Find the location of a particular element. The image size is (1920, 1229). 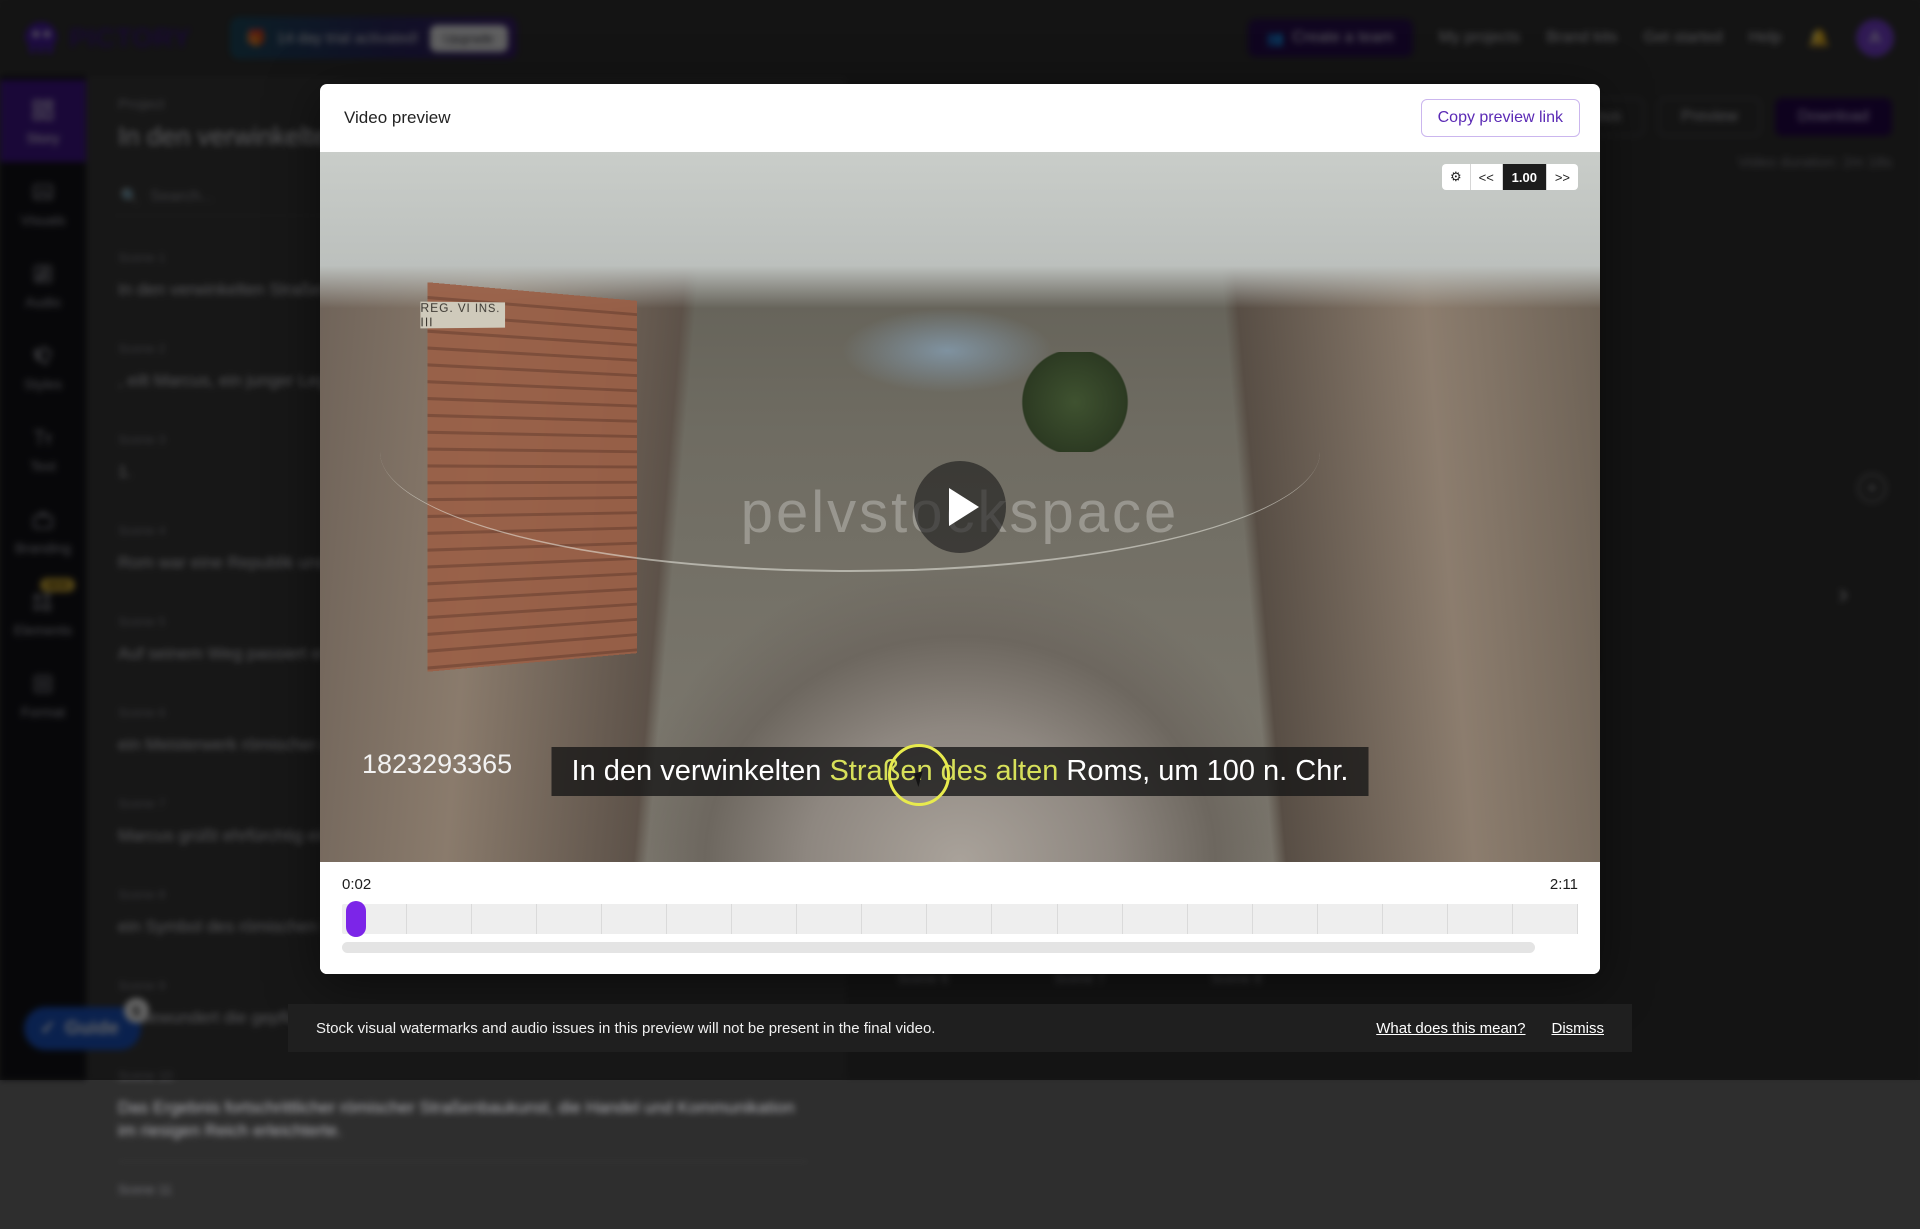

video-timeline: 0:02 2:11 is located at coordinates (960, 918).